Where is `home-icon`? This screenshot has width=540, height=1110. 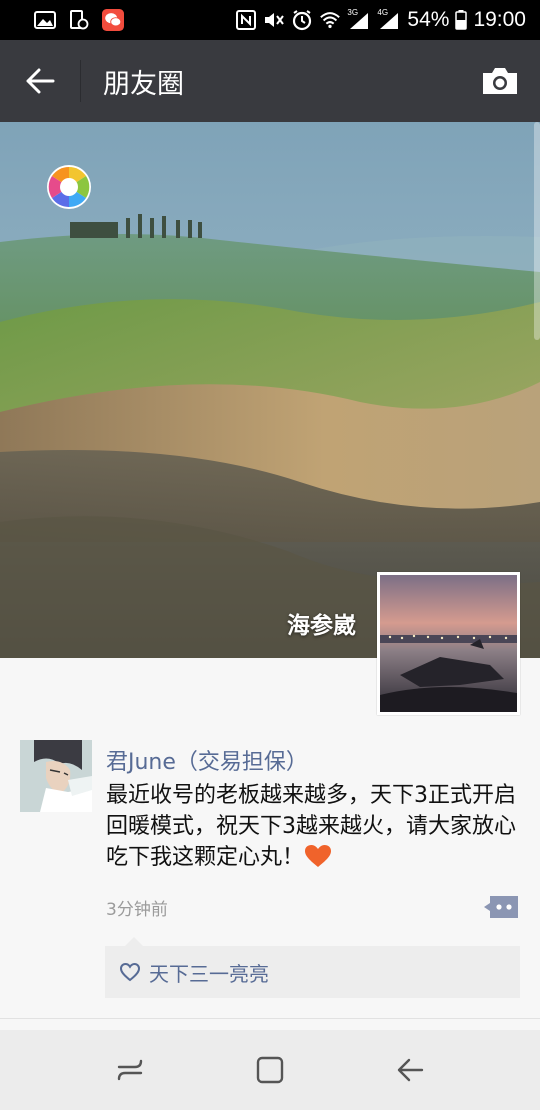
home-icon is located at coordinates (270, 1070).